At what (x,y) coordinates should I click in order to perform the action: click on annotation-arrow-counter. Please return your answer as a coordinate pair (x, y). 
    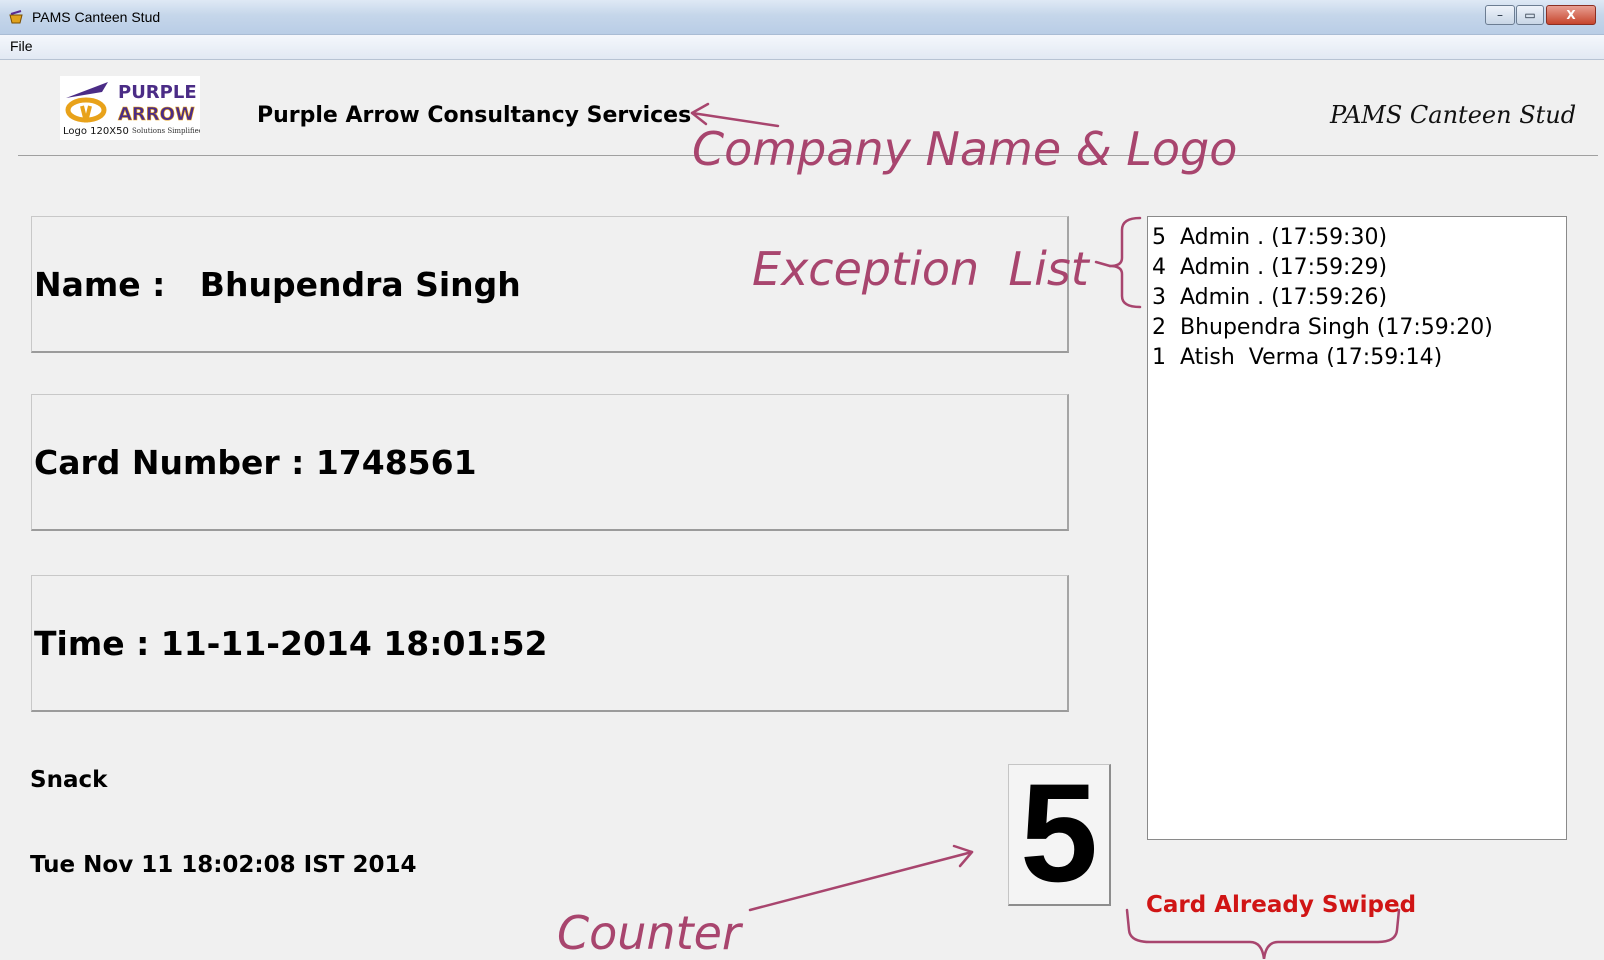
    Looking at the image, I should click on (861, 881).